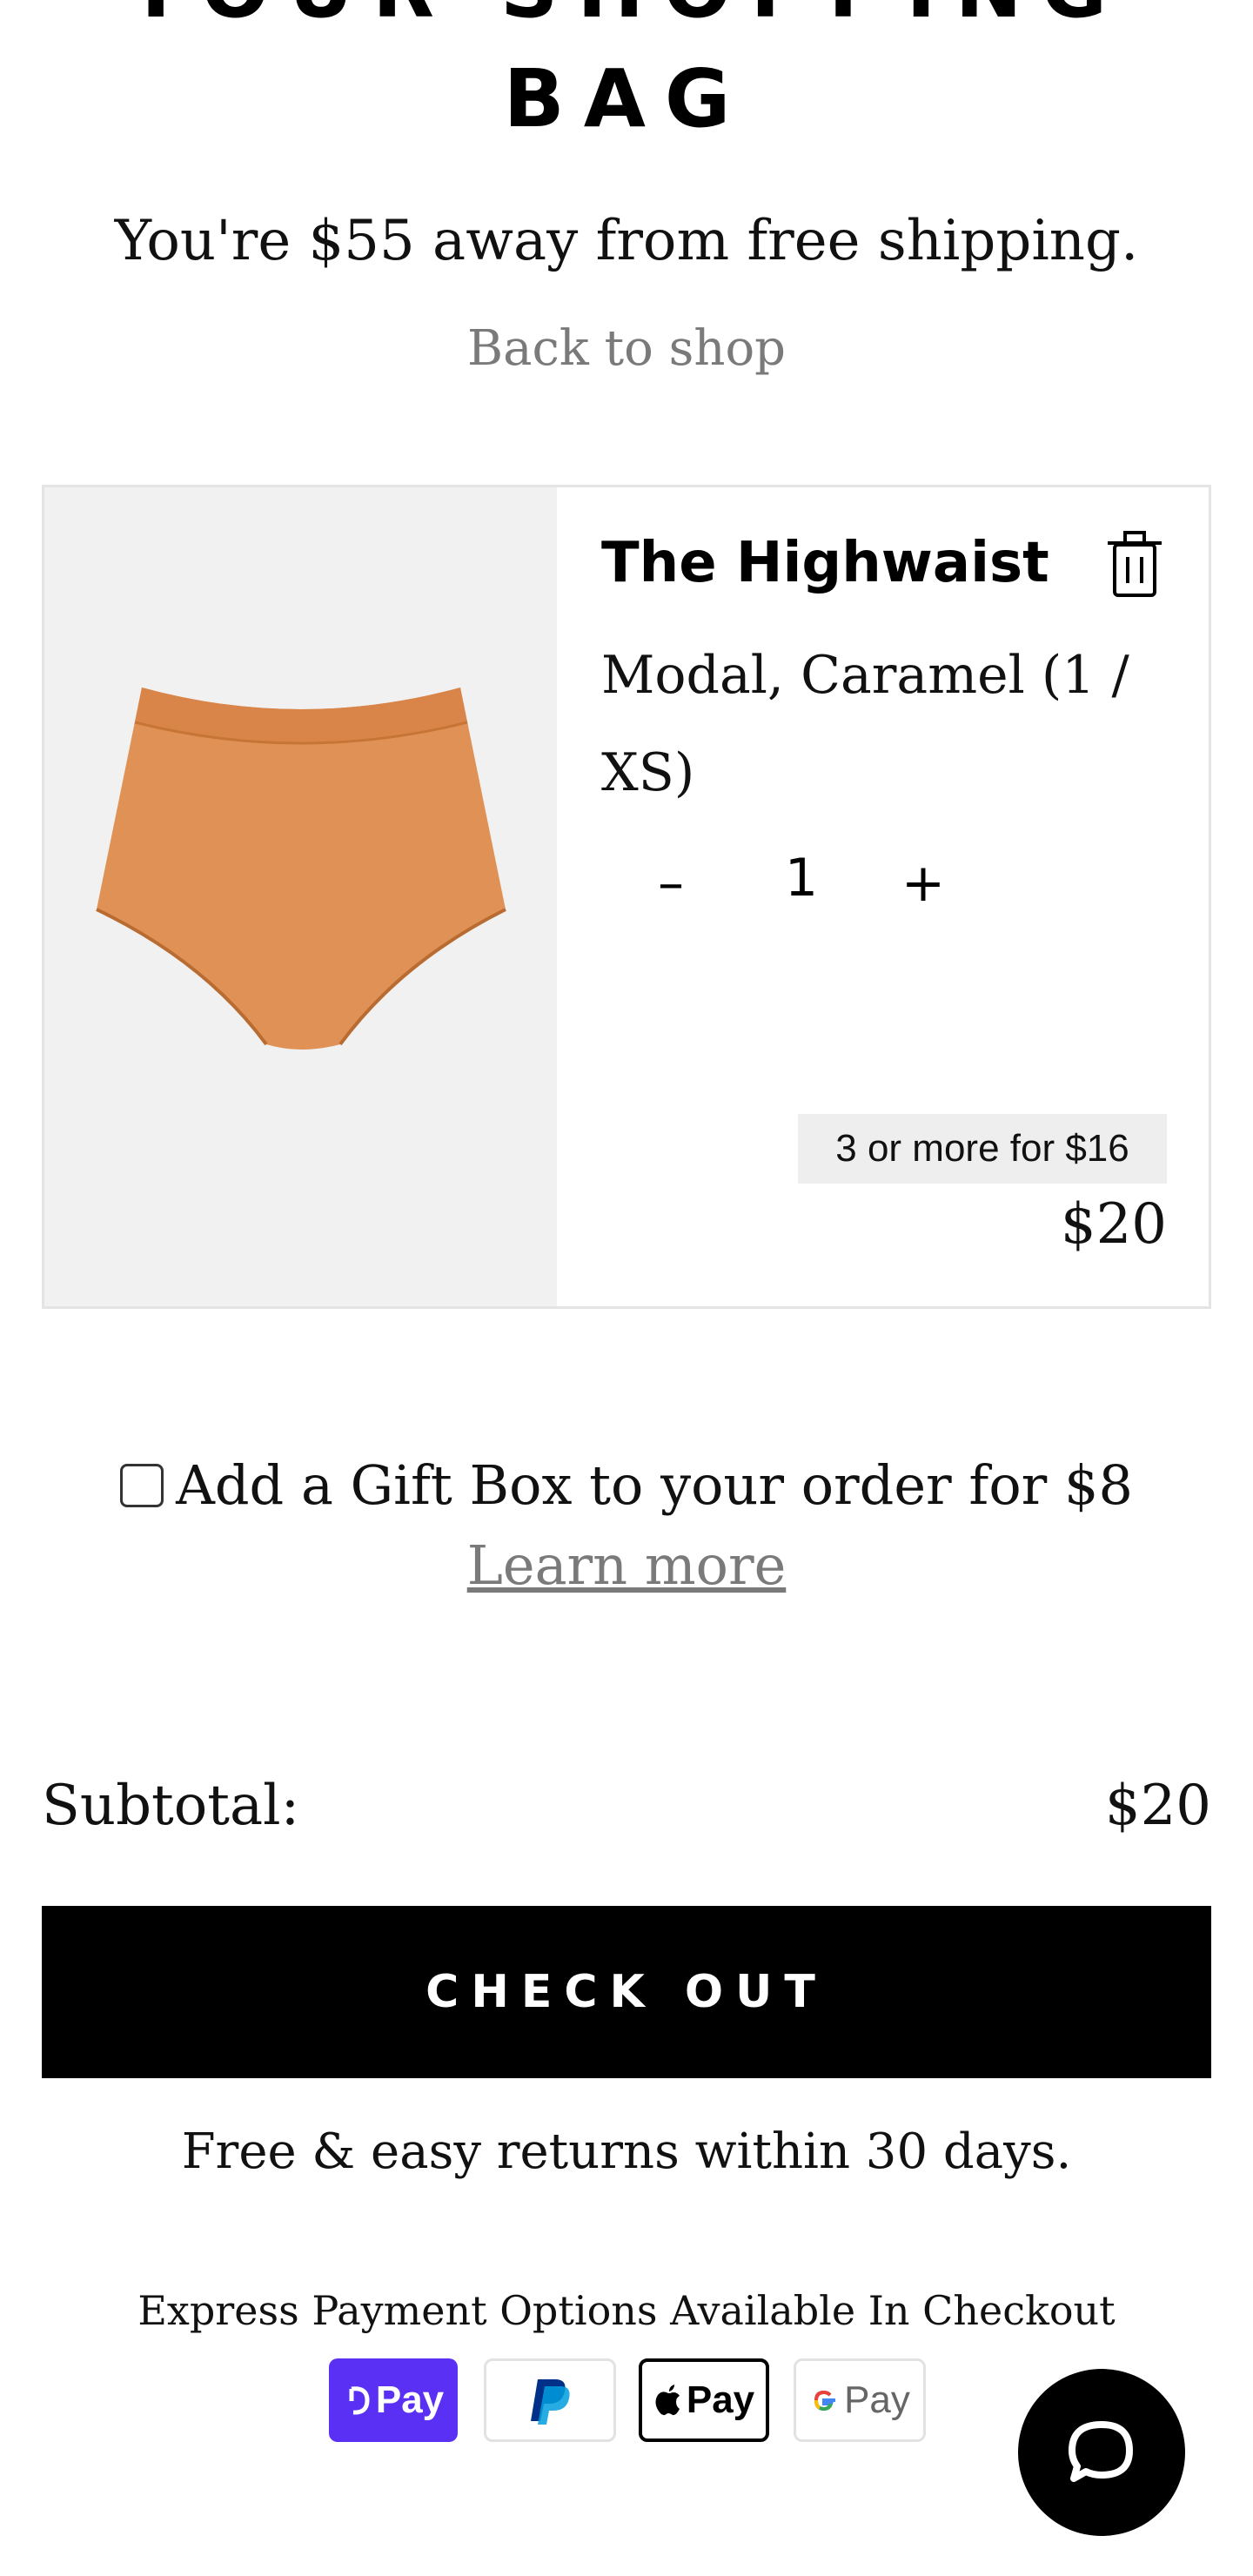 The height and width of the screenshot is (2576, 1253). What do you see at coordinates (801, 878) in the screenshot?
I see `quantity-value: 1` at bounding box center [801, 878].